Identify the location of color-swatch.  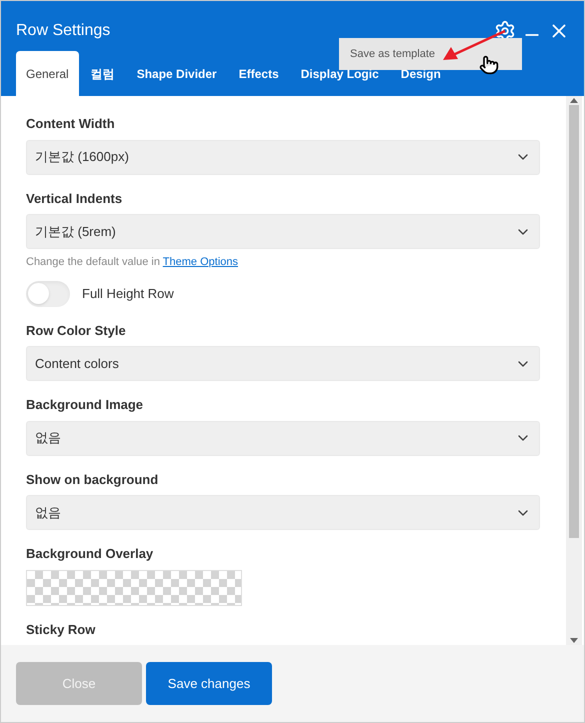
(134, 588).